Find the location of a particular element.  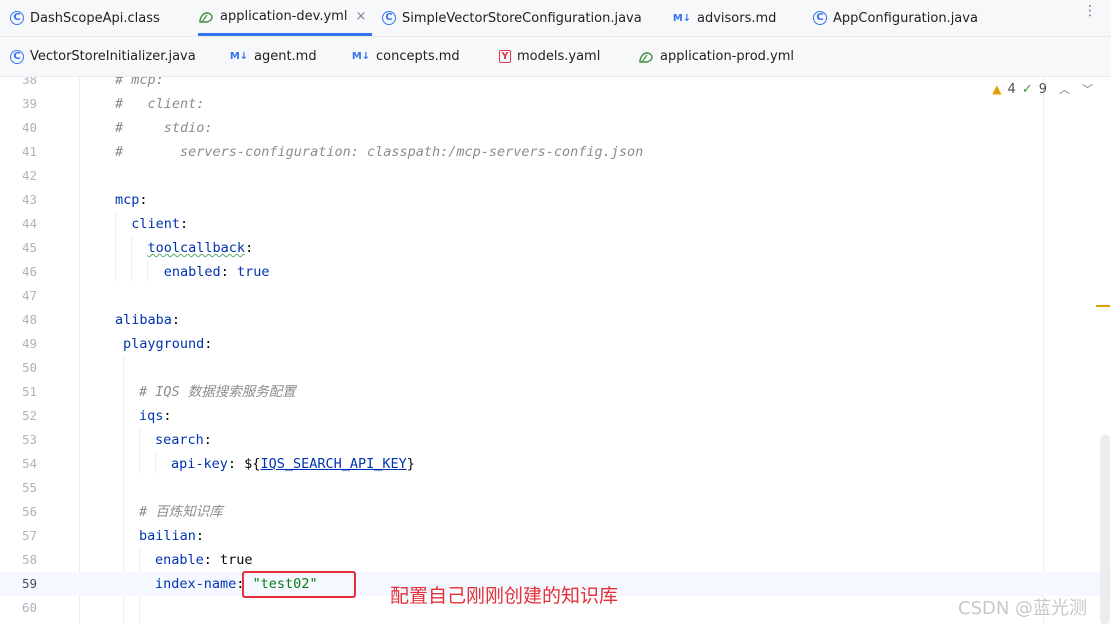

tab-appconfiguration: C AppConfiguration.java is located at coordinates (895, 18).